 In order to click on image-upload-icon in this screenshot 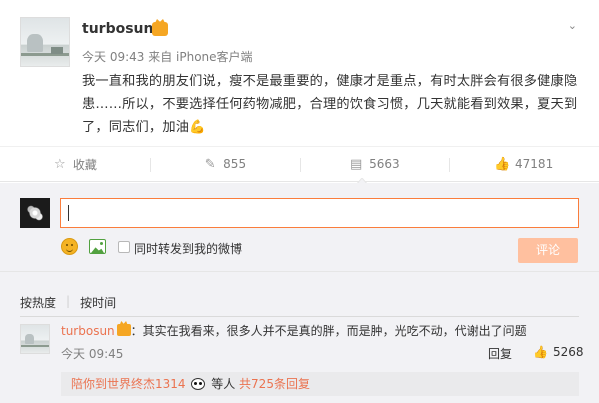, I will do `click(97, 246)`.